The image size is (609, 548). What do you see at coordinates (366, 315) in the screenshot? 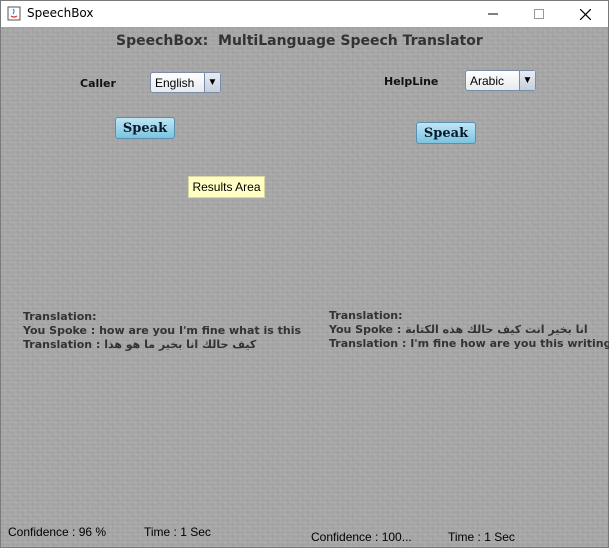
I see `helpline-translation-header: Translation:` at bounding box center [366, 315].